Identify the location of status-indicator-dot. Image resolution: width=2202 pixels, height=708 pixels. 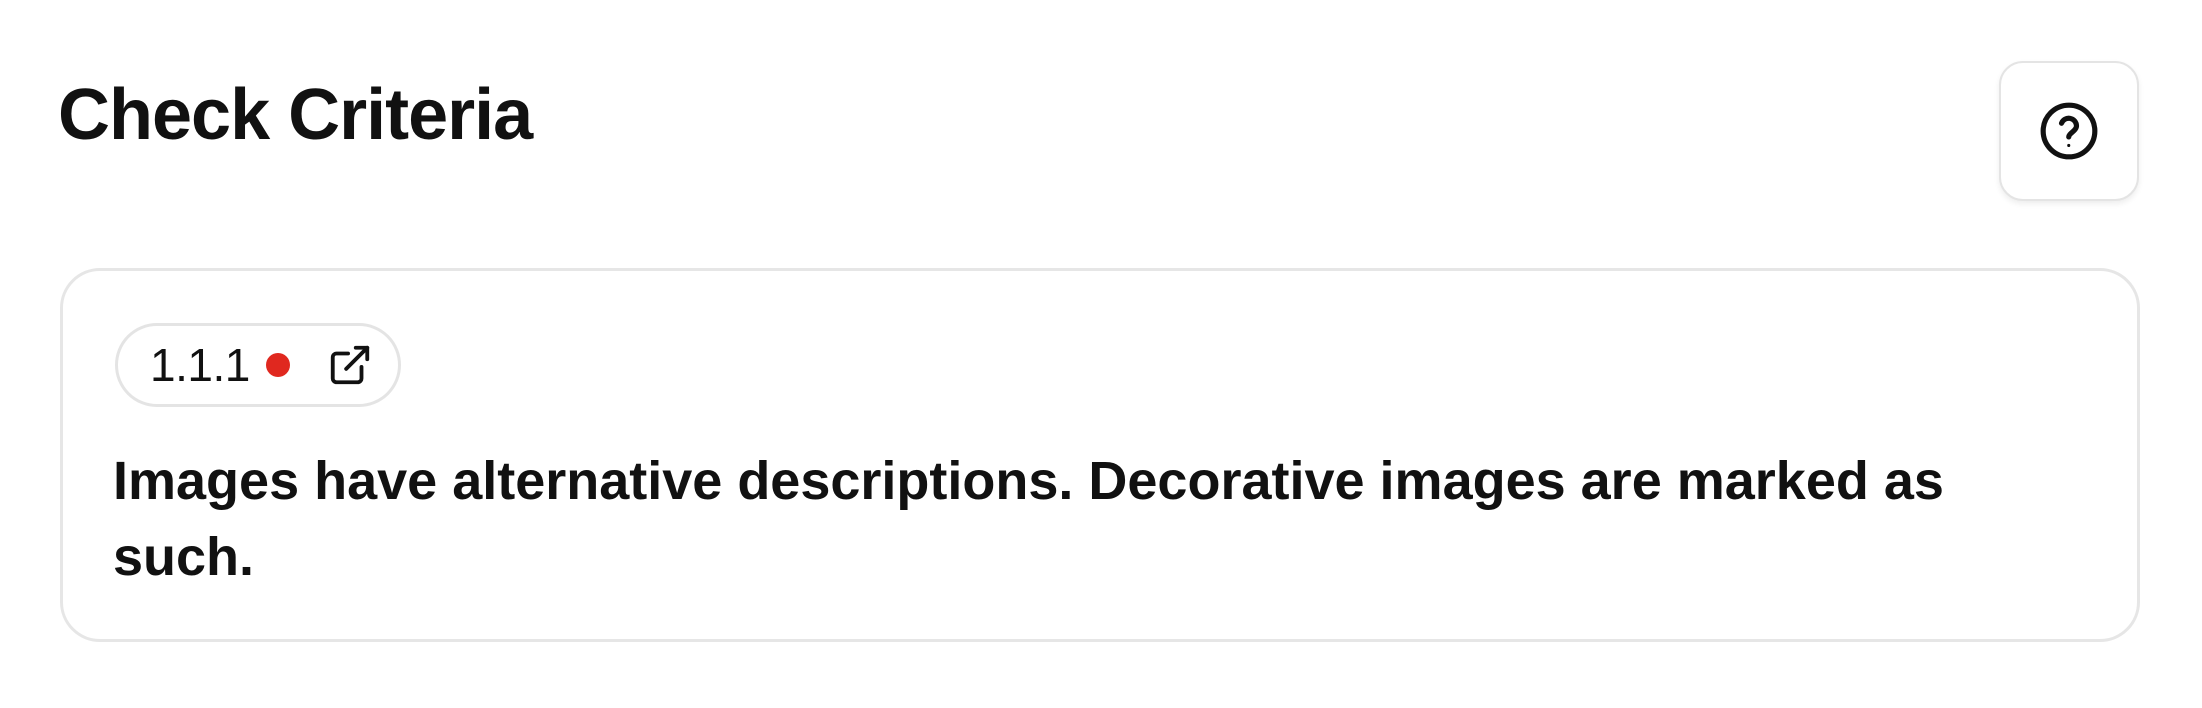
(277, 365).